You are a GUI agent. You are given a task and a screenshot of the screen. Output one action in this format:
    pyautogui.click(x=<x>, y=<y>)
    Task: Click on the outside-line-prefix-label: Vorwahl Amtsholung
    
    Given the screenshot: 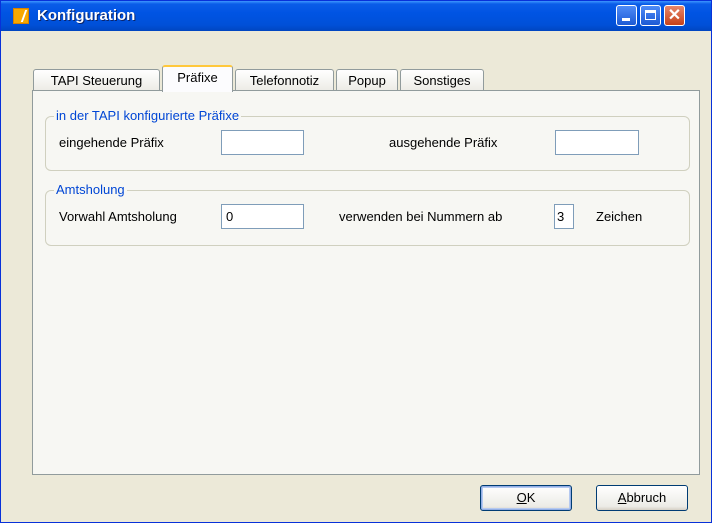 What is the action you would take?
    pyautogui.click(x=118, y=216)
    